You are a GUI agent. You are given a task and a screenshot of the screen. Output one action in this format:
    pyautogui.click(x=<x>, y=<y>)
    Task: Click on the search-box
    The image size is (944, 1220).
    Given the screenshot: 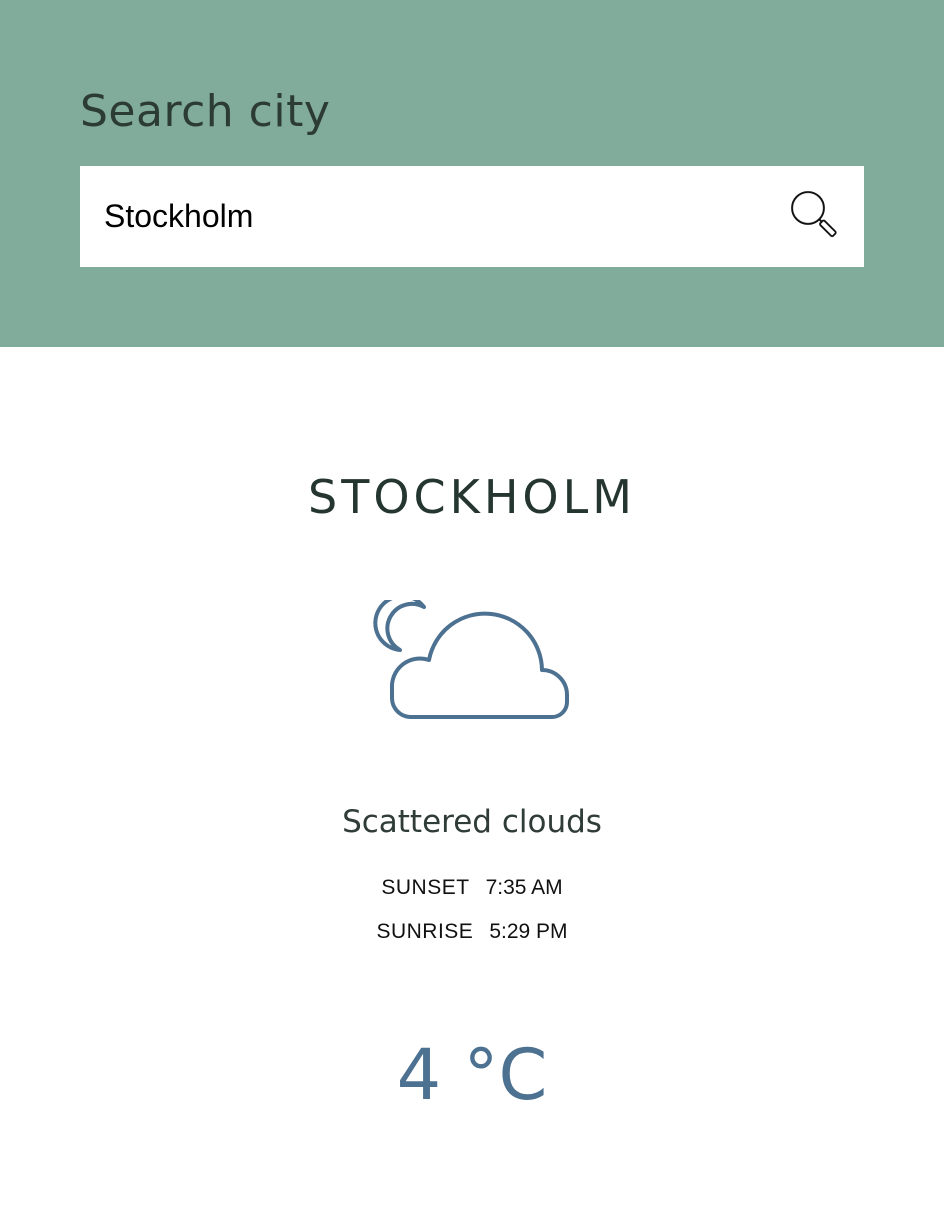 What is the action you would take?
    pyautogui.click(x=472, y=216)
    